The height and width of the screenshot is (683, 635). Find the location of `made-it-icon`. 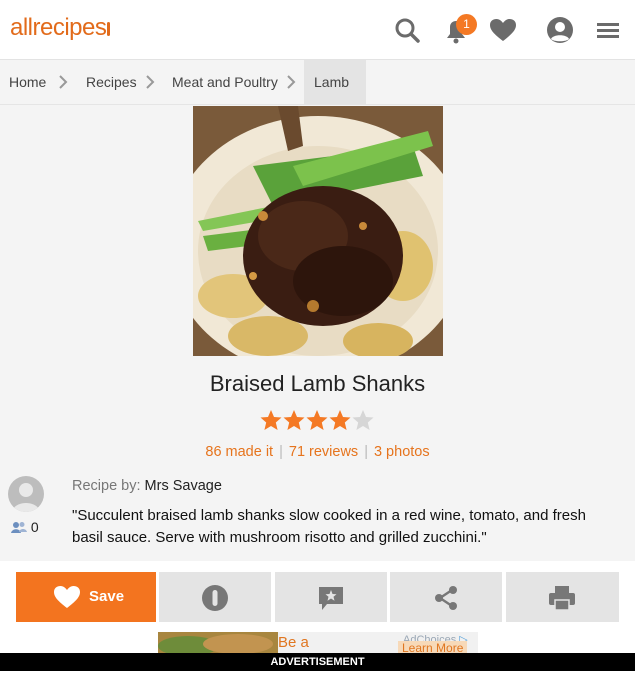

made-it-icon is located at coordinates (215, 598).